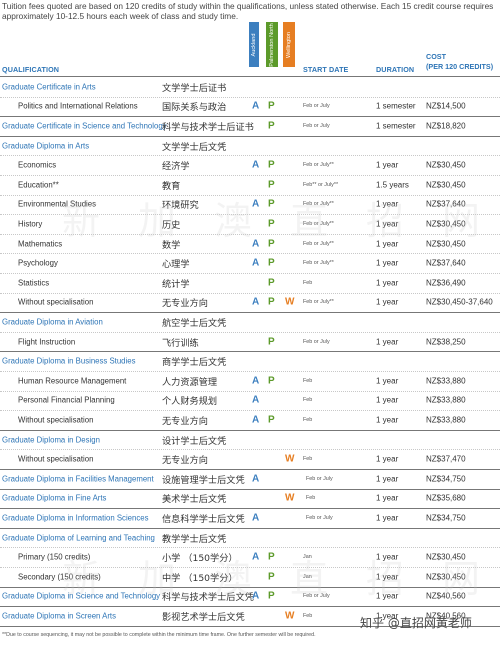  Describe the element at coordinates (176, 284) in the screenshot. I see `chinese-name: 统计学` at that location.